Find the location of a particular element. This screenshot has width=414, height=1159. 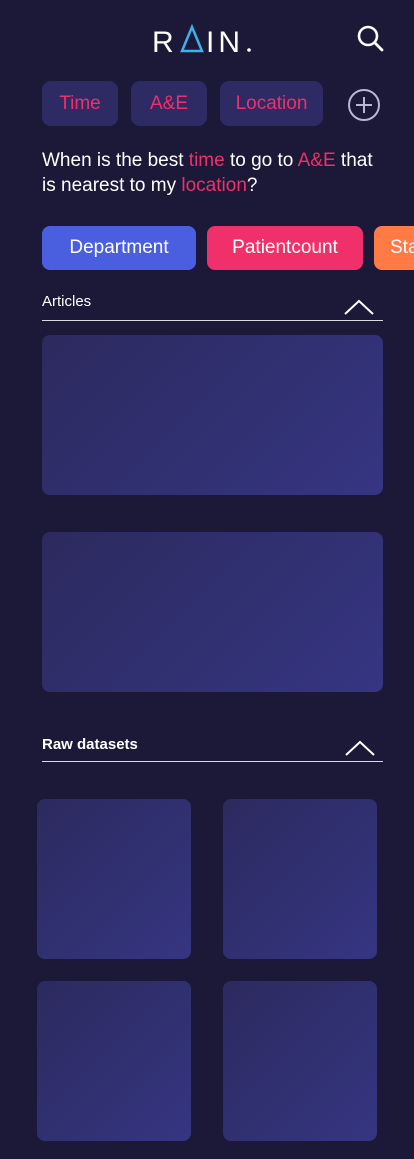

filter-label: Department is located at coordinates (119, 247).